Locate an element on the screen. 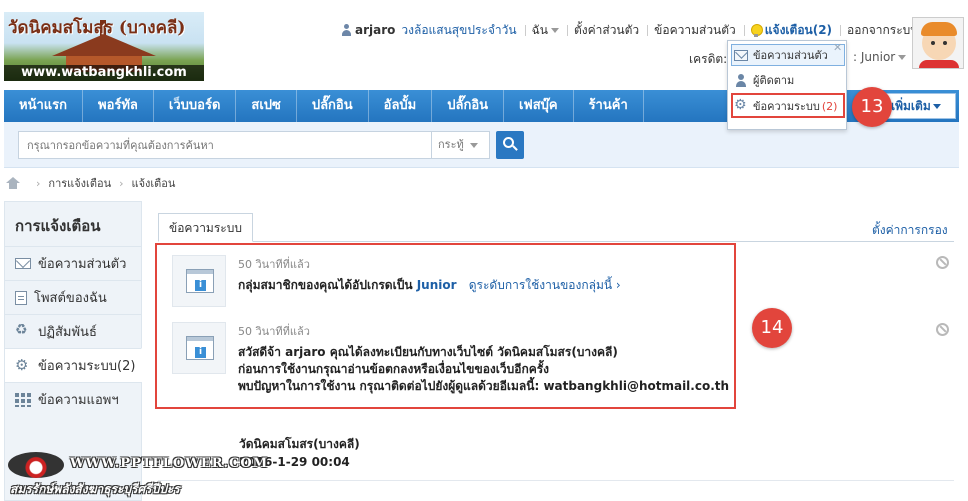 The width and height of the screenshot is (968, 501). daily-wheel-link: วงล้อแสนสุขประจำวัน is located at coordinates (458, 30).